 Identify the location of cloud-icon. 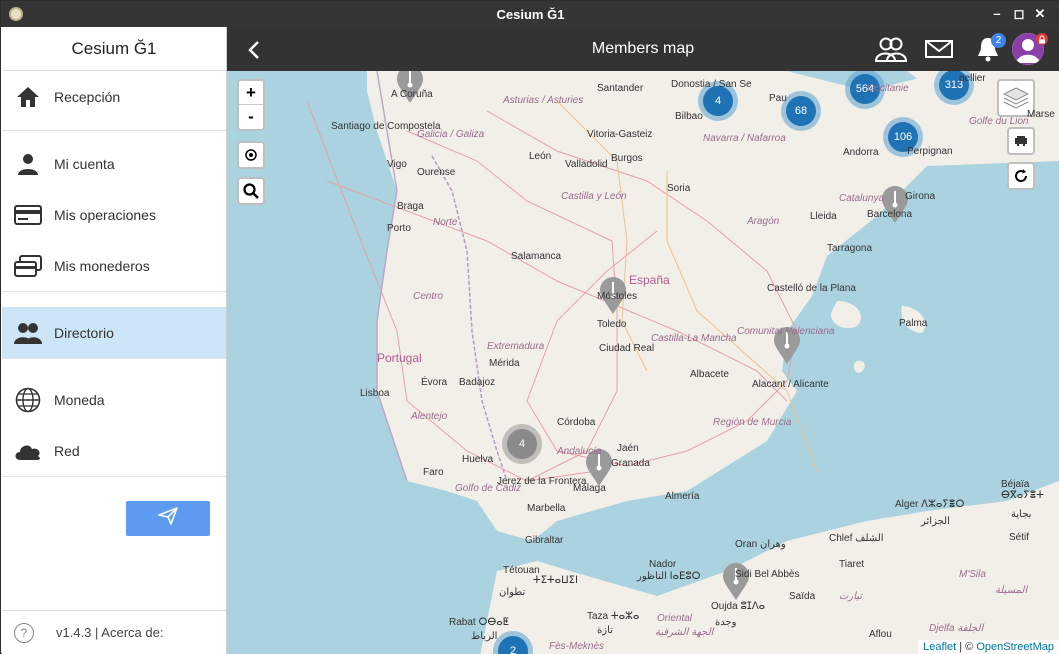
(28, 451).